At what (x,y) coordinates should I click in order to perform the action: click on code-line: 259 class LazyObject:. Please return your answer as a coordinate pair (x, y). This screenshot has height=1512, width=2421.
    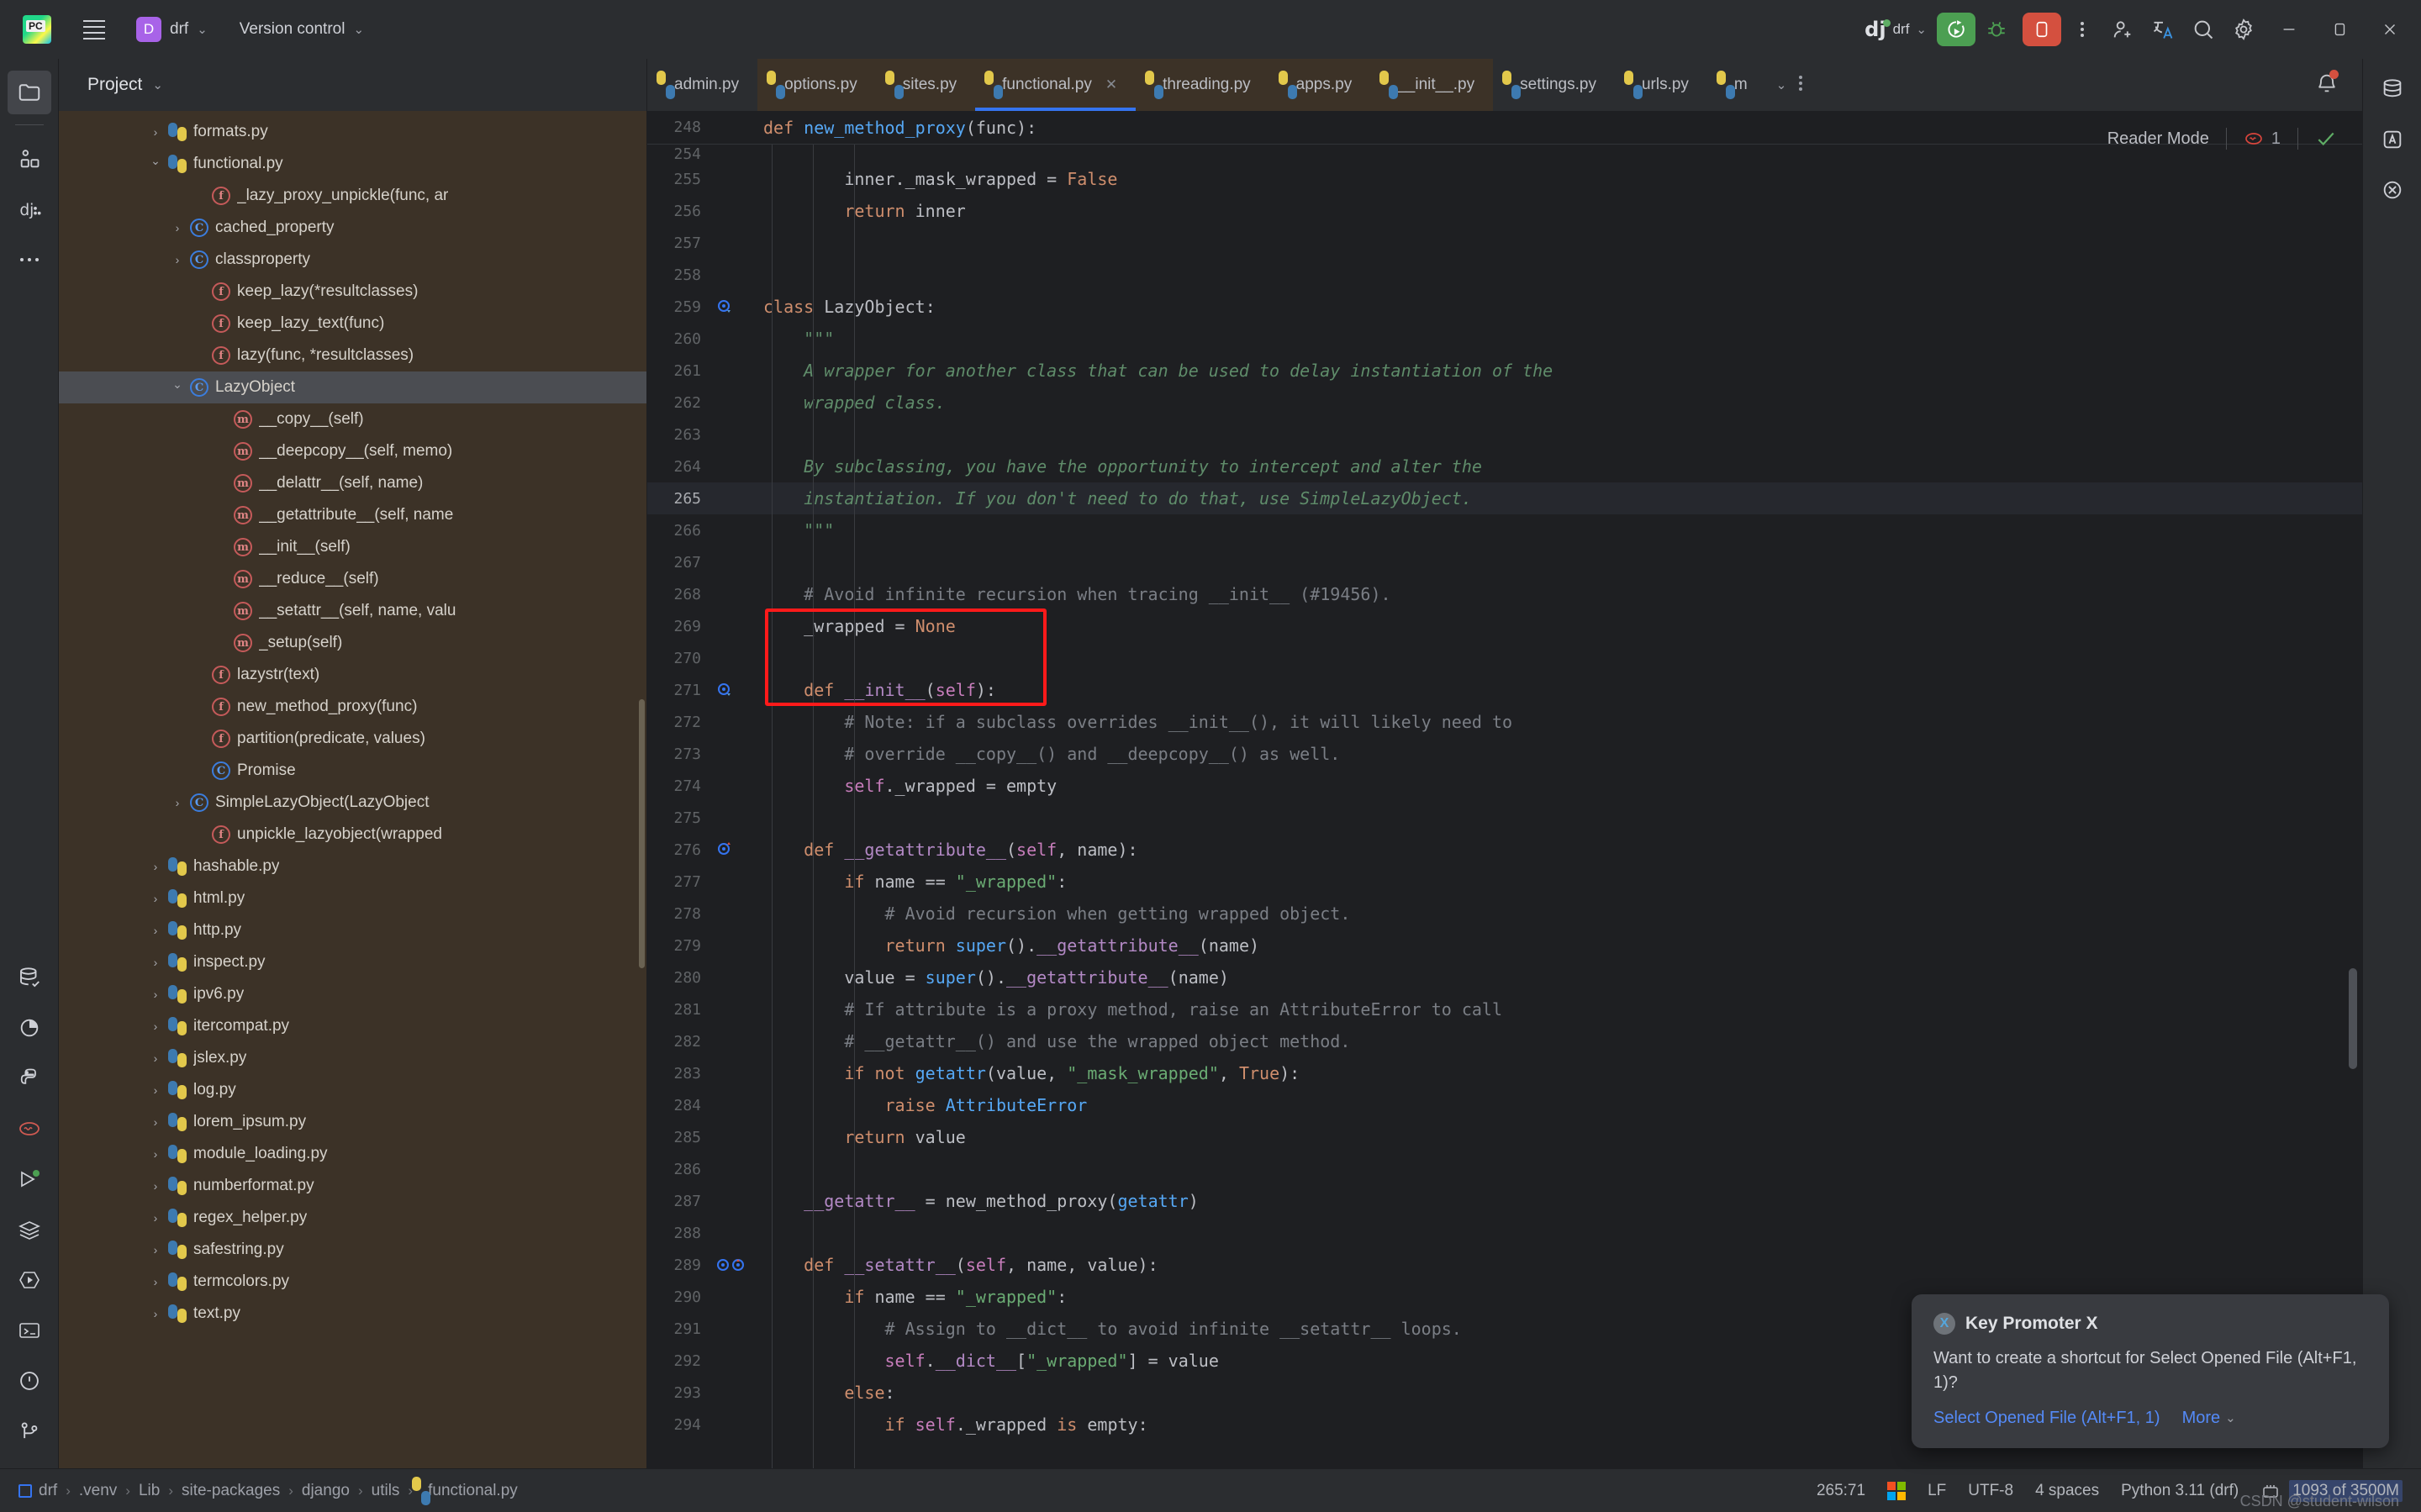
    Looking at the image, I should click on (1504, 307).